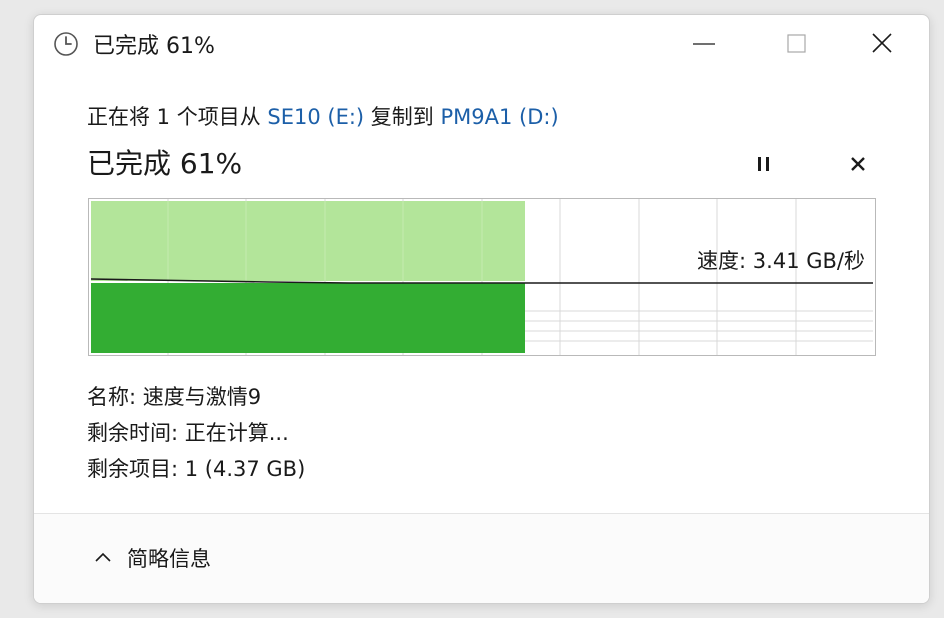 The height and width of the screenshot is (618, 944). I want to click on cancel-icon, so click(858, 164).